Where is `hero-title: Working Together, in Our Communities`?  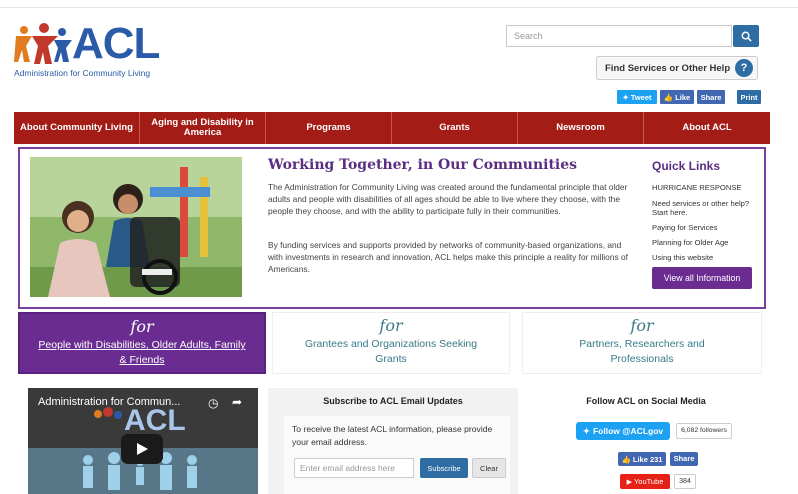 hero-title: Working Together, in Our Communities is located at coordinates (423, 165).